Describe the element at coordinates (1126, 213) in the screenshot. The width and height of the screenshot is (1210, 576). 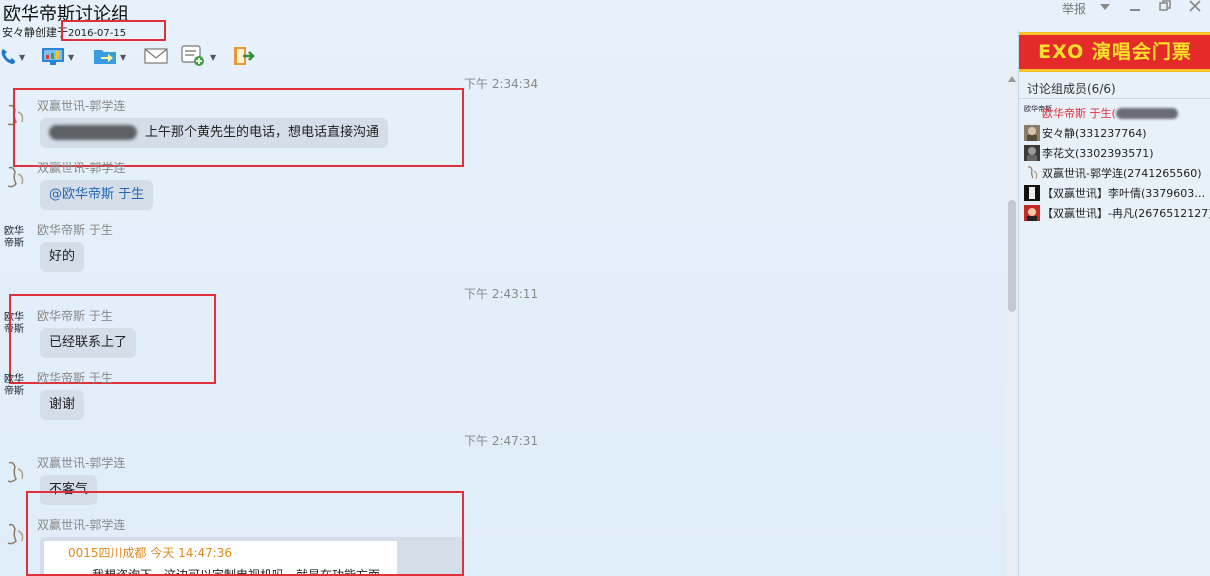
I see `member-name: 【双赢世讯】-冉凡(2676512127)` at that location.